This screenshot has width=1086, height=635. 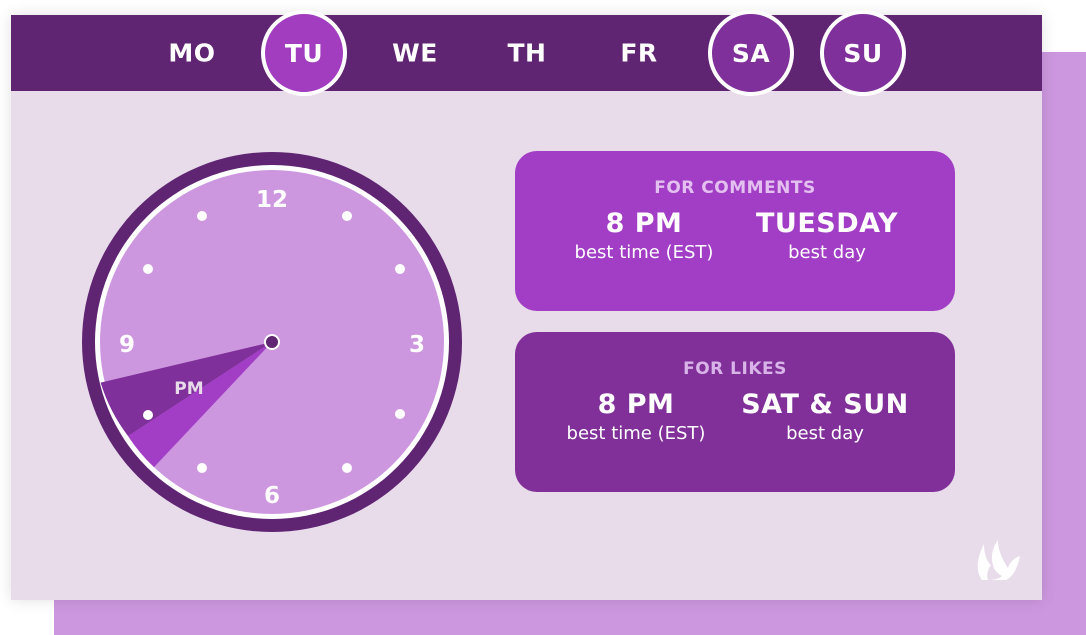 What do you see at coordinates (417, 345) in the screenshot?
I see `clock-number-3: 3` at bounding box center [417, 345].